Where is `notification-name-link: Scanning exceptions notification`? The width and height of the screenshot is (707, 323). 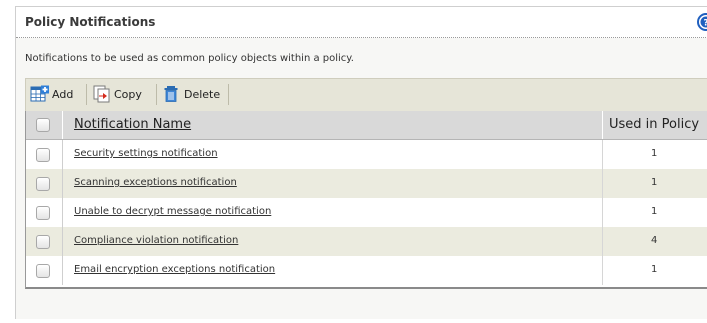
notification-name-link: Scanning exceptions notification is located at coordinates (155, 182).